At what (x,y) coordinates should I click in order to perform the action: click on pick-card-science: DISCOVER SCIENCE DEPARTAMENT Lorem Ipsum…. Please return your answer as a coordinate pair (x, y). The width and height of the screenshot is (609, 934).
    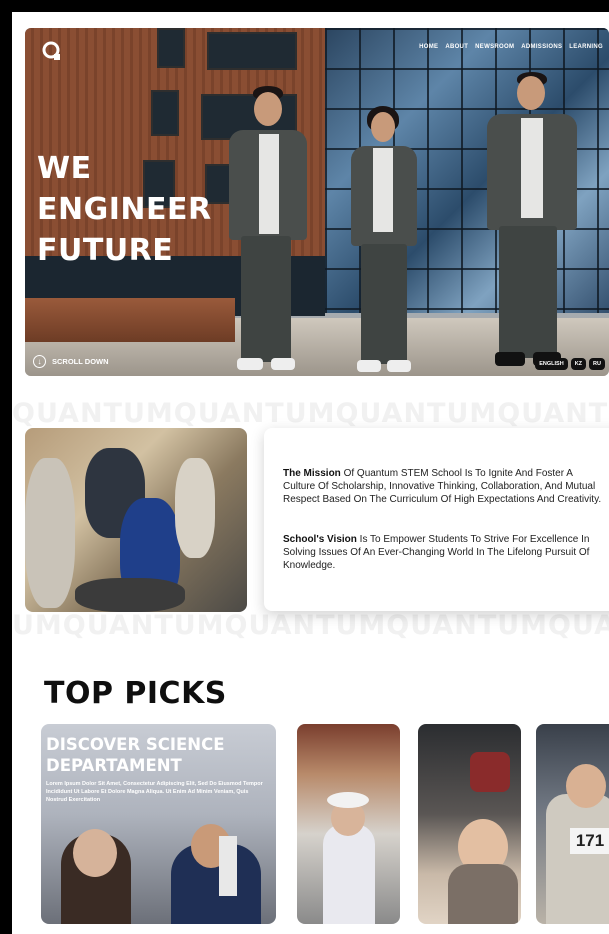
    Looking at the image, I should click on (158, 824).